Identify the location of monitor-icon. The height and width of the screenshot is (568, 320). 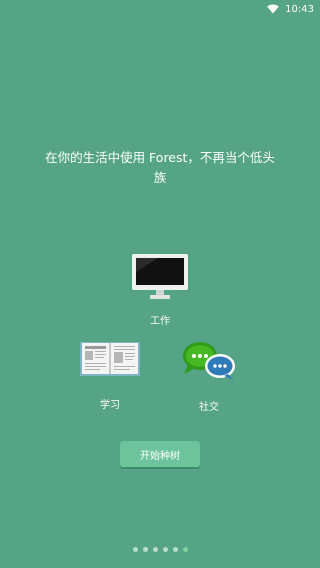
(160, 276).